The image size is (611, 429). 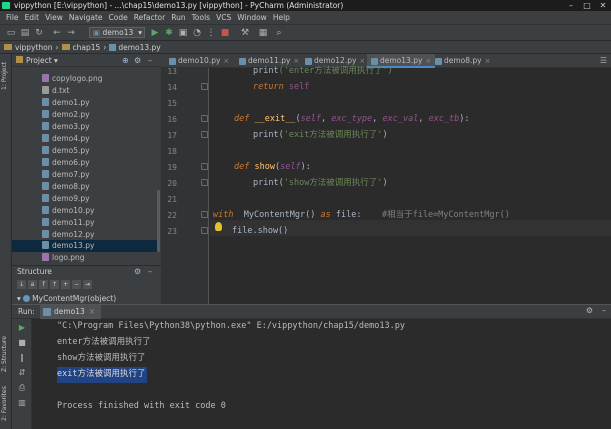 What do you see at coordinates (55, 60) in the screenshot?
I see `chevron-down-icon: ▾` at bounding box center [55, 60].